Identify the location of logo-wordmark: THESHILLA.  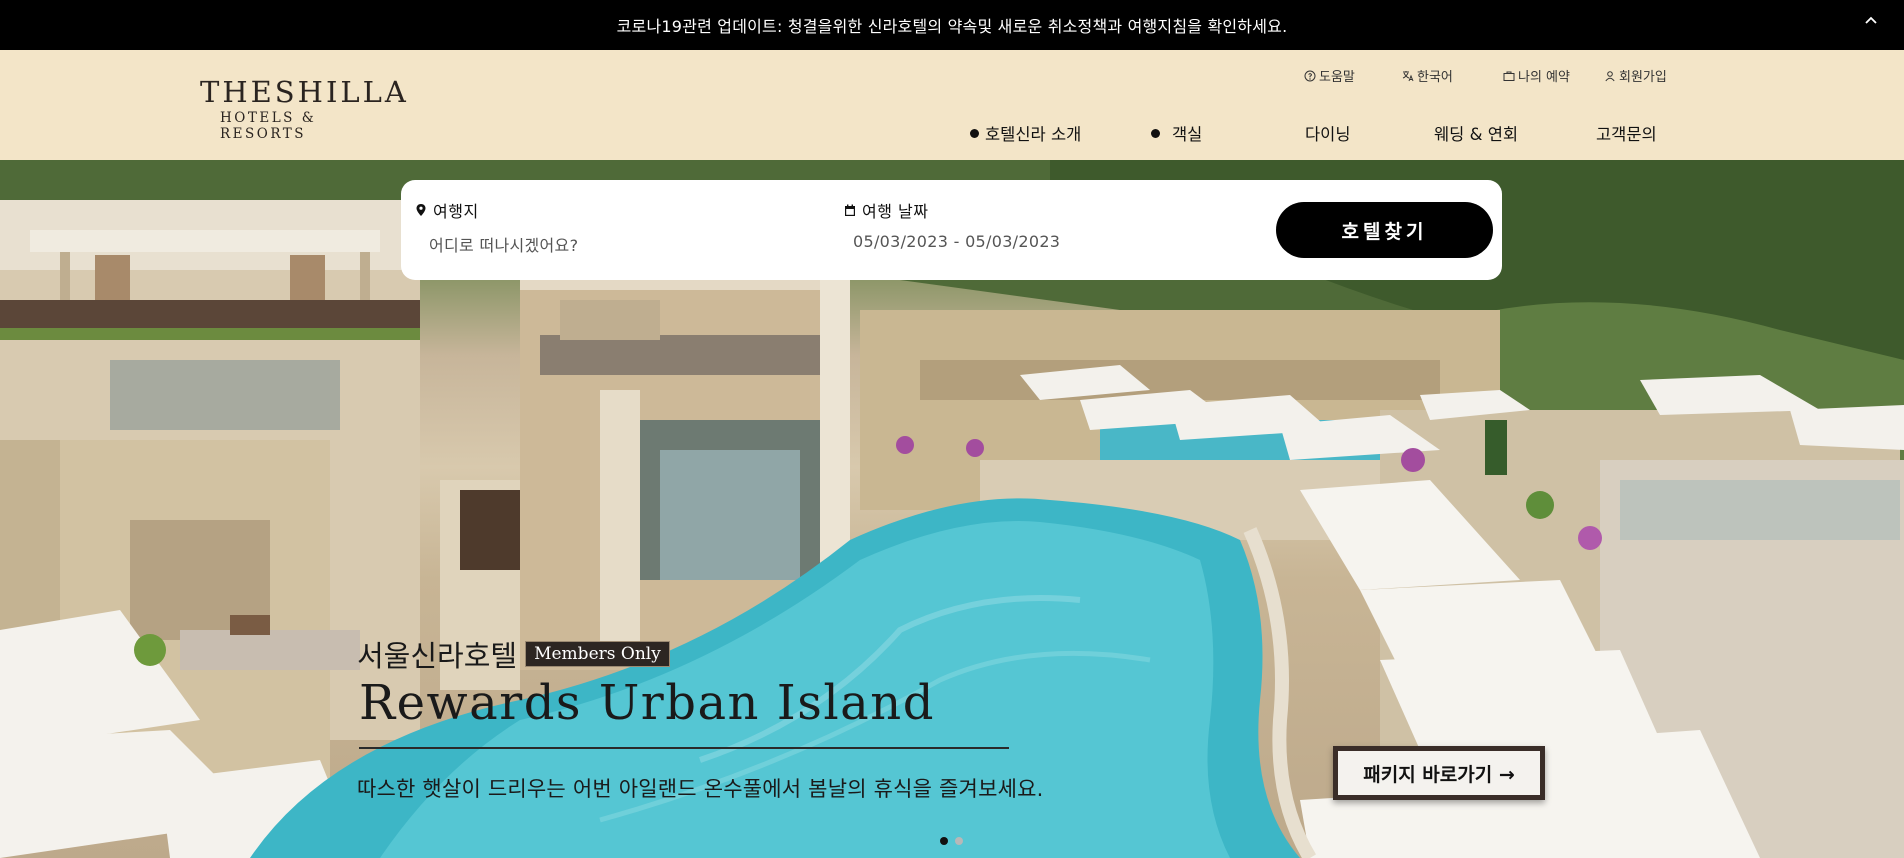
(304, 92).